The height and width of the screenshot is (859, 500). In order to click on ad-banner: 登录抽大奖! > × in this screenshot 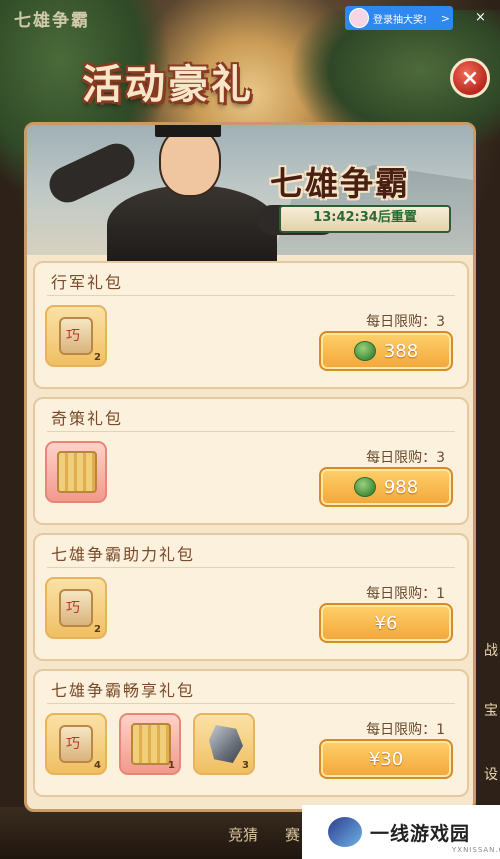, I will do `click(415, 18)`.